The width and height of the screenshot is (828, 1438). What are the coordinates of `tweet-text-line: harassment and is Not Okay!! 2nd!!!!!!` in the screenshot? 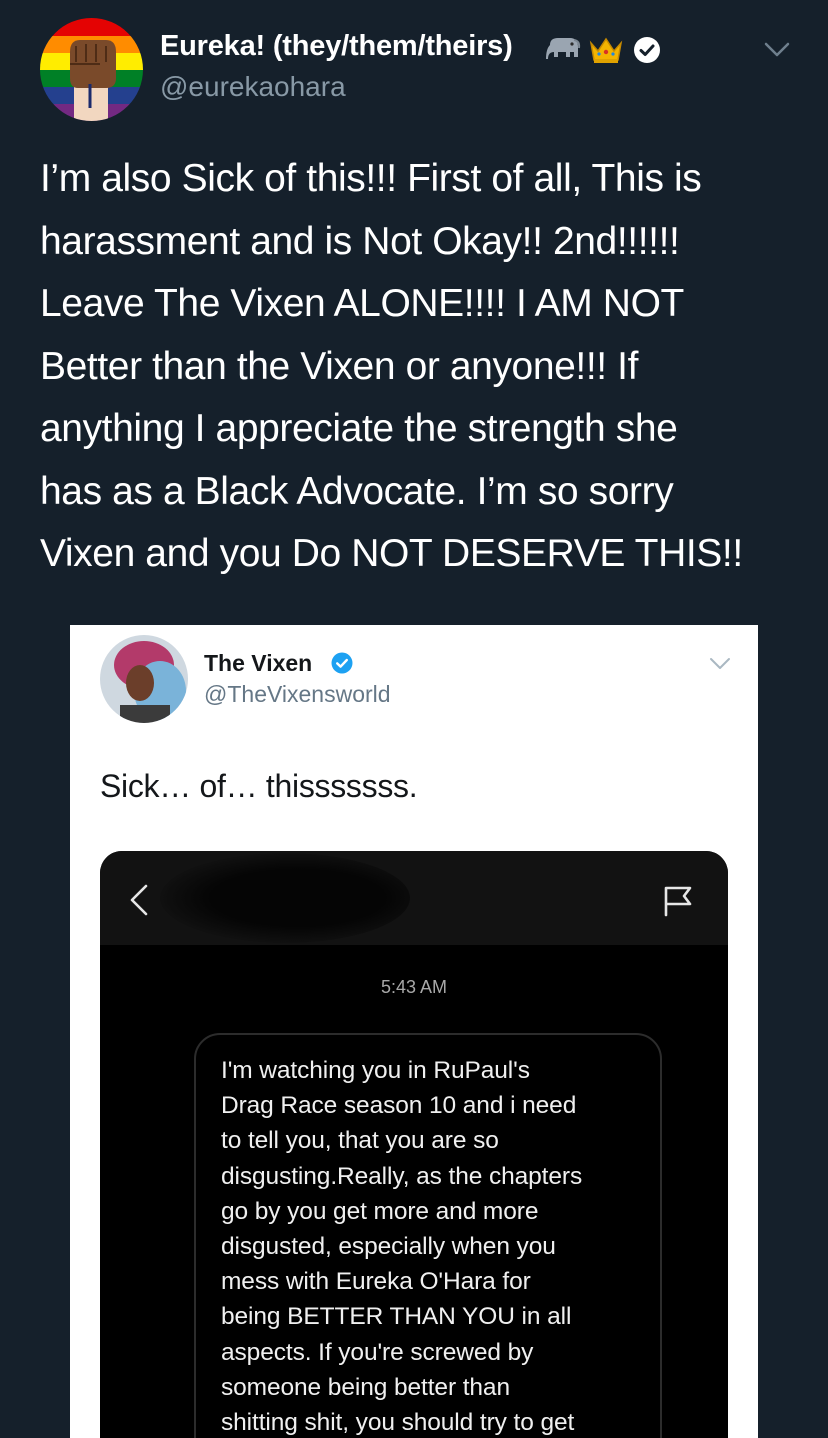 It's located at (360, 241).